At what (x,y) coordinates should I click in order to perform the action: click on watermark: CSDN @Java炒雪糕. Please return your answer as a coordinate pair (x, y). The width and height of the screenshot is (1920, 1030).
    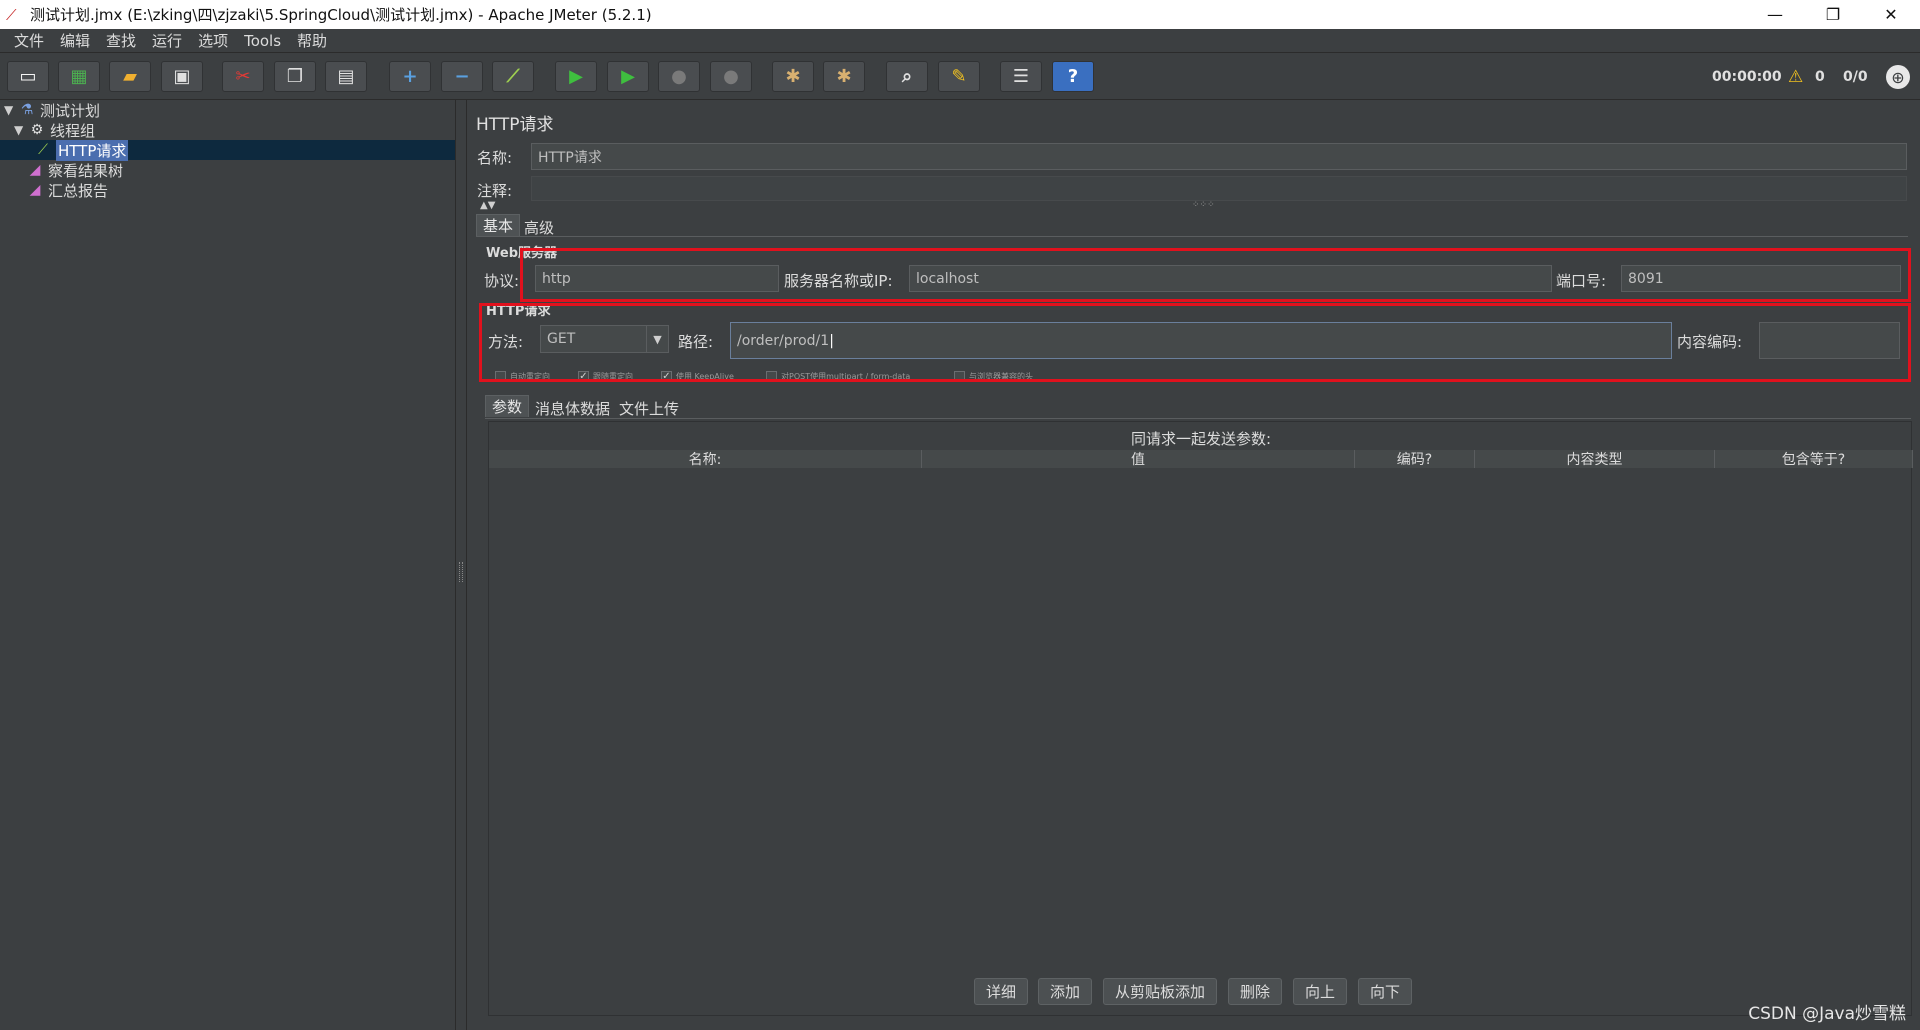
    Looking at the image, I should click on (1827, 1014).